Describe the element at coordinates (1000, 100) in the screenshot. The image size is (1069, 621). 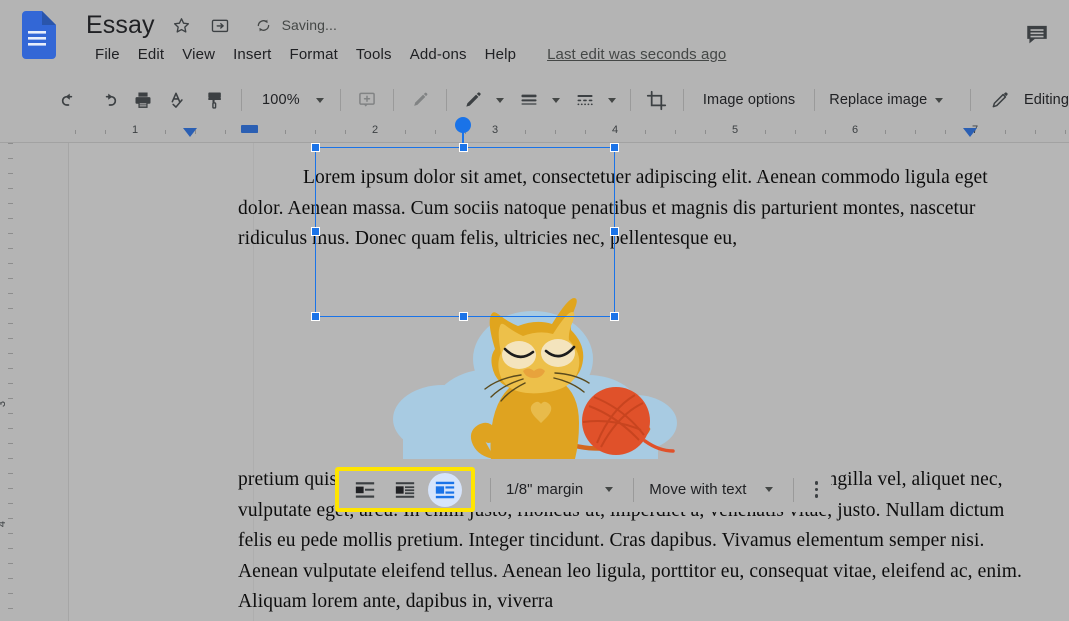
I see `pencil-icon` at that location.